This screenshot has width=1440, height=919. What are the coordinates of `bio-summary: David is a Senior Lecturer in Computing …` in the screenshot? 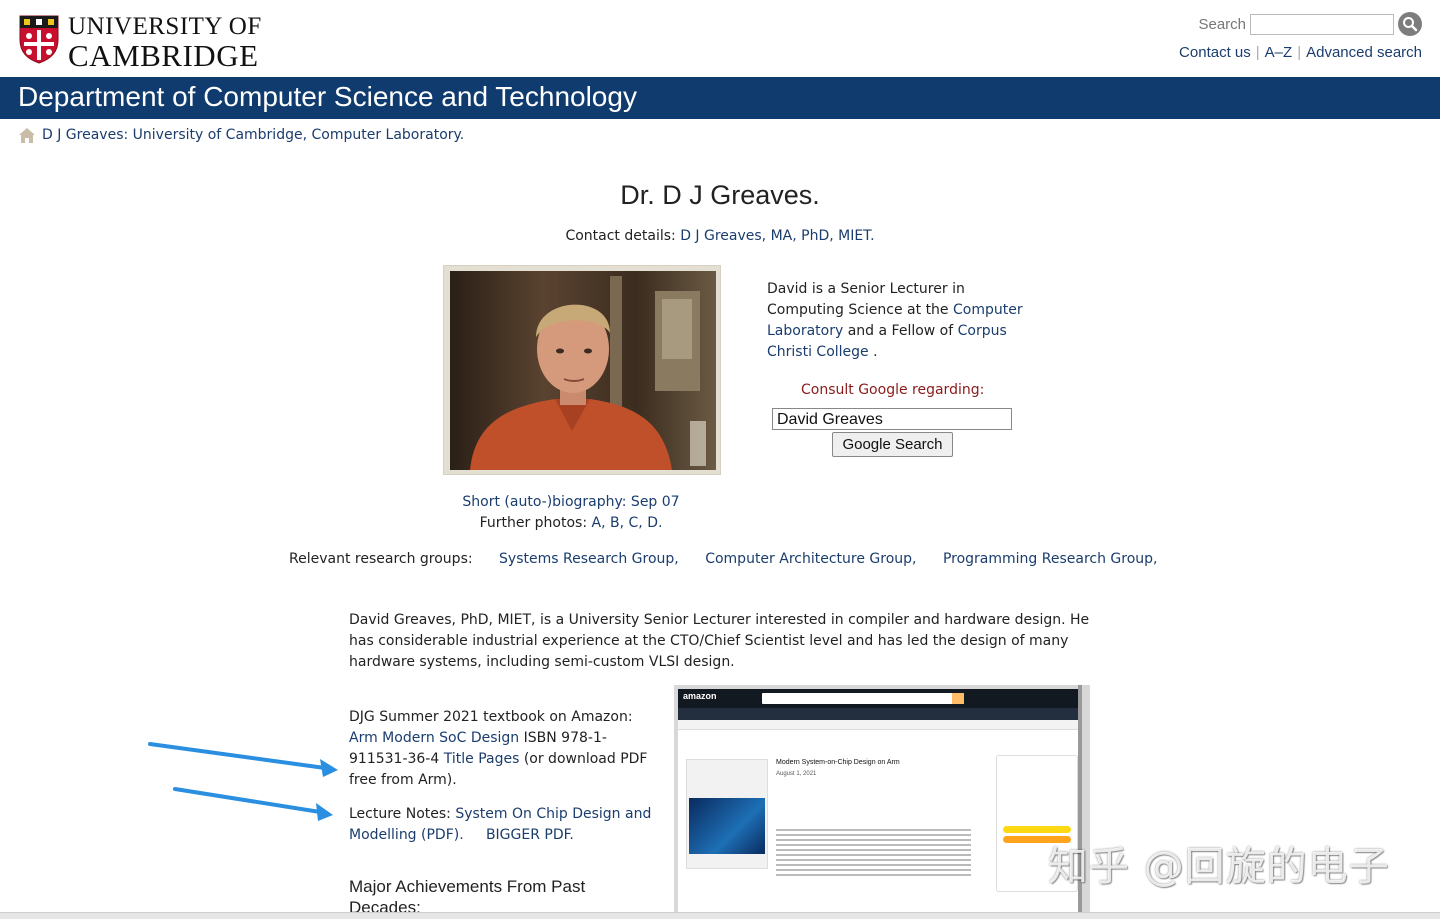 It's located at (895, 320).